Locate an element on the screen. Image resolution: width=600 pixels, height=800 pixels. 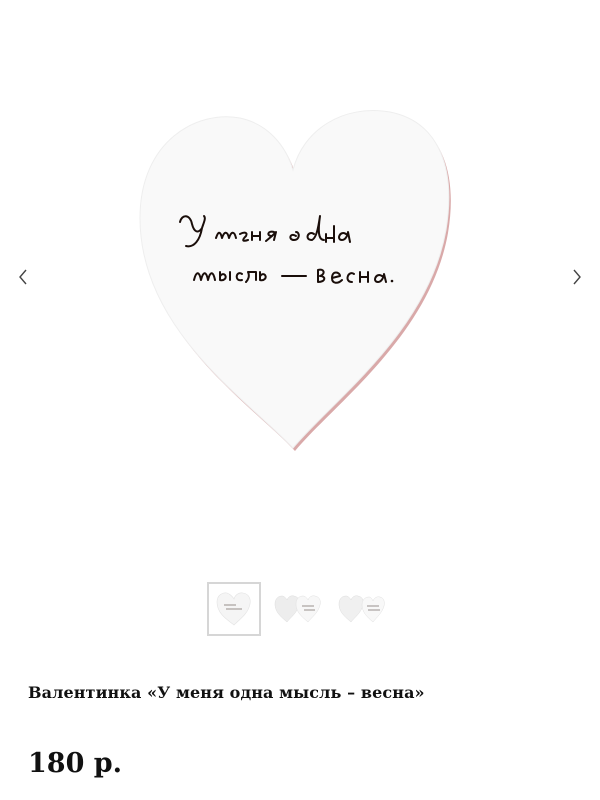
product-price: 180 р. is located at coordinates (75, 763).